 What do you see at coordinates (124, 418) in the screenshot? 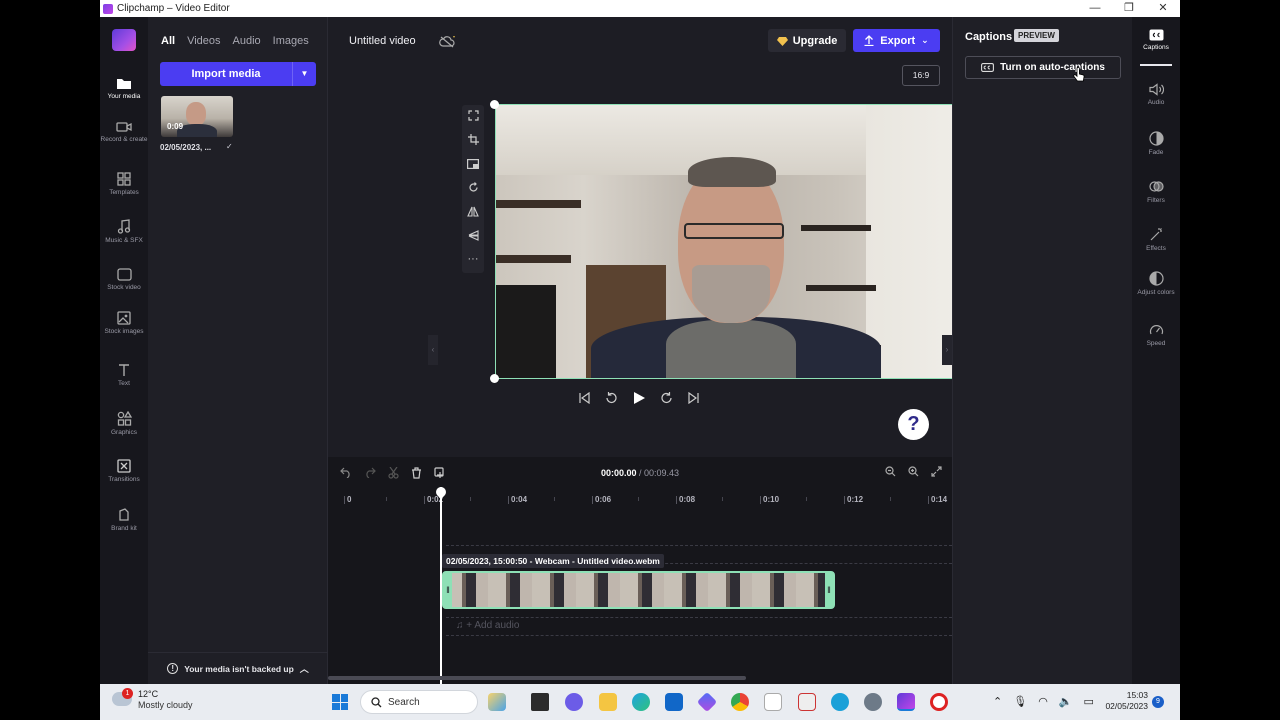
I see `shapes-icon` at bounding box center [124, 418].